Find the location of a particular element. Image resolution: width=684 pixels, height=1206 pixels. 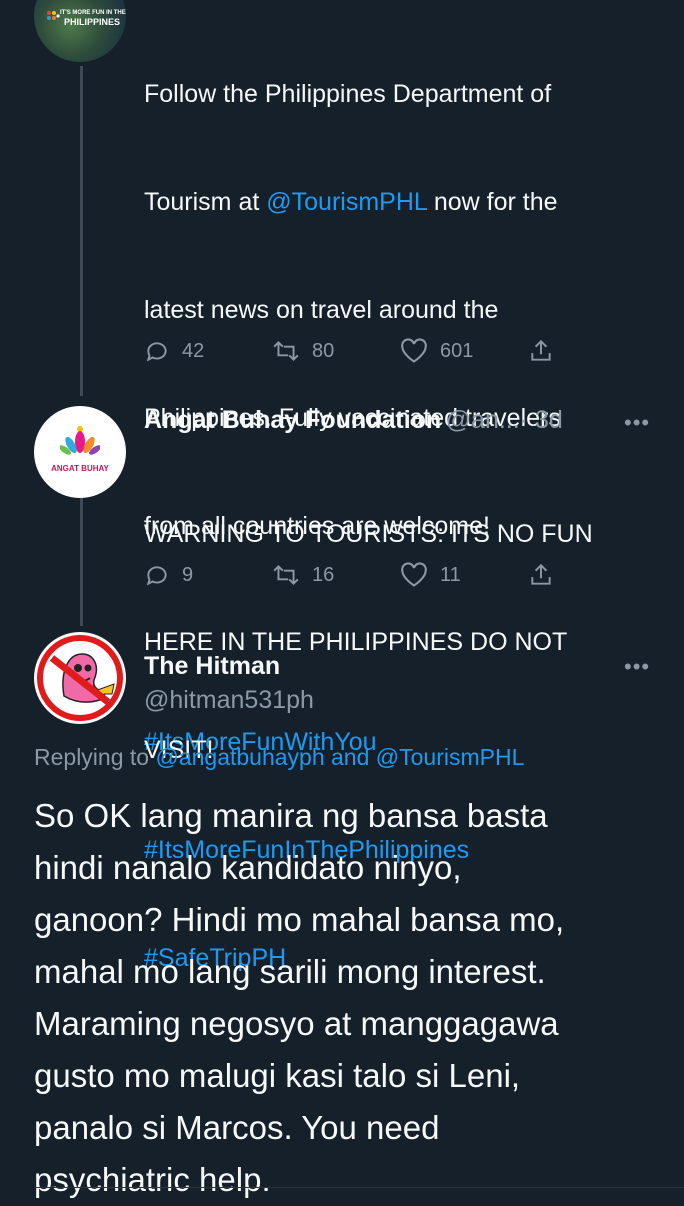

avatar-tourism: IT'S MORE FUN IN THE PHILIPPINES is located at coordinates (80, 31).